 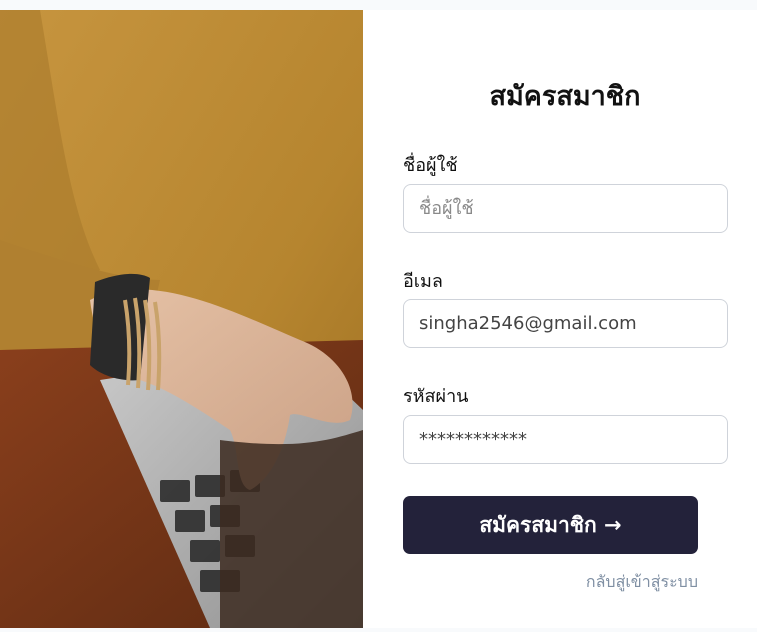 What do you see at coordinates (565, 439) in the screenshot?
I see `password-field` at bounding box center [565, 439].